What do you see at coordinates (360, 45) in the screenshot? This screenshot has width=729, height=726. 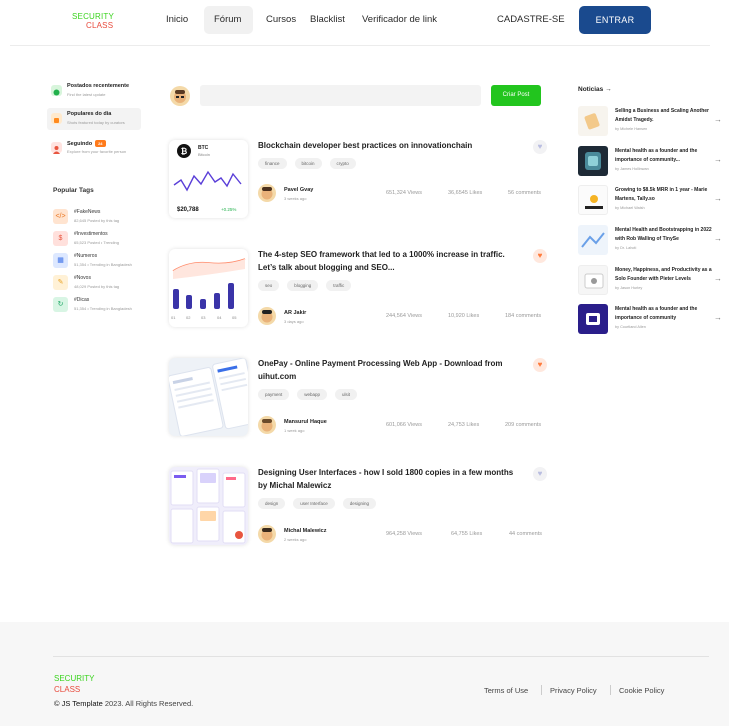 I see `nav-divider` at bounding box center [360, 45].